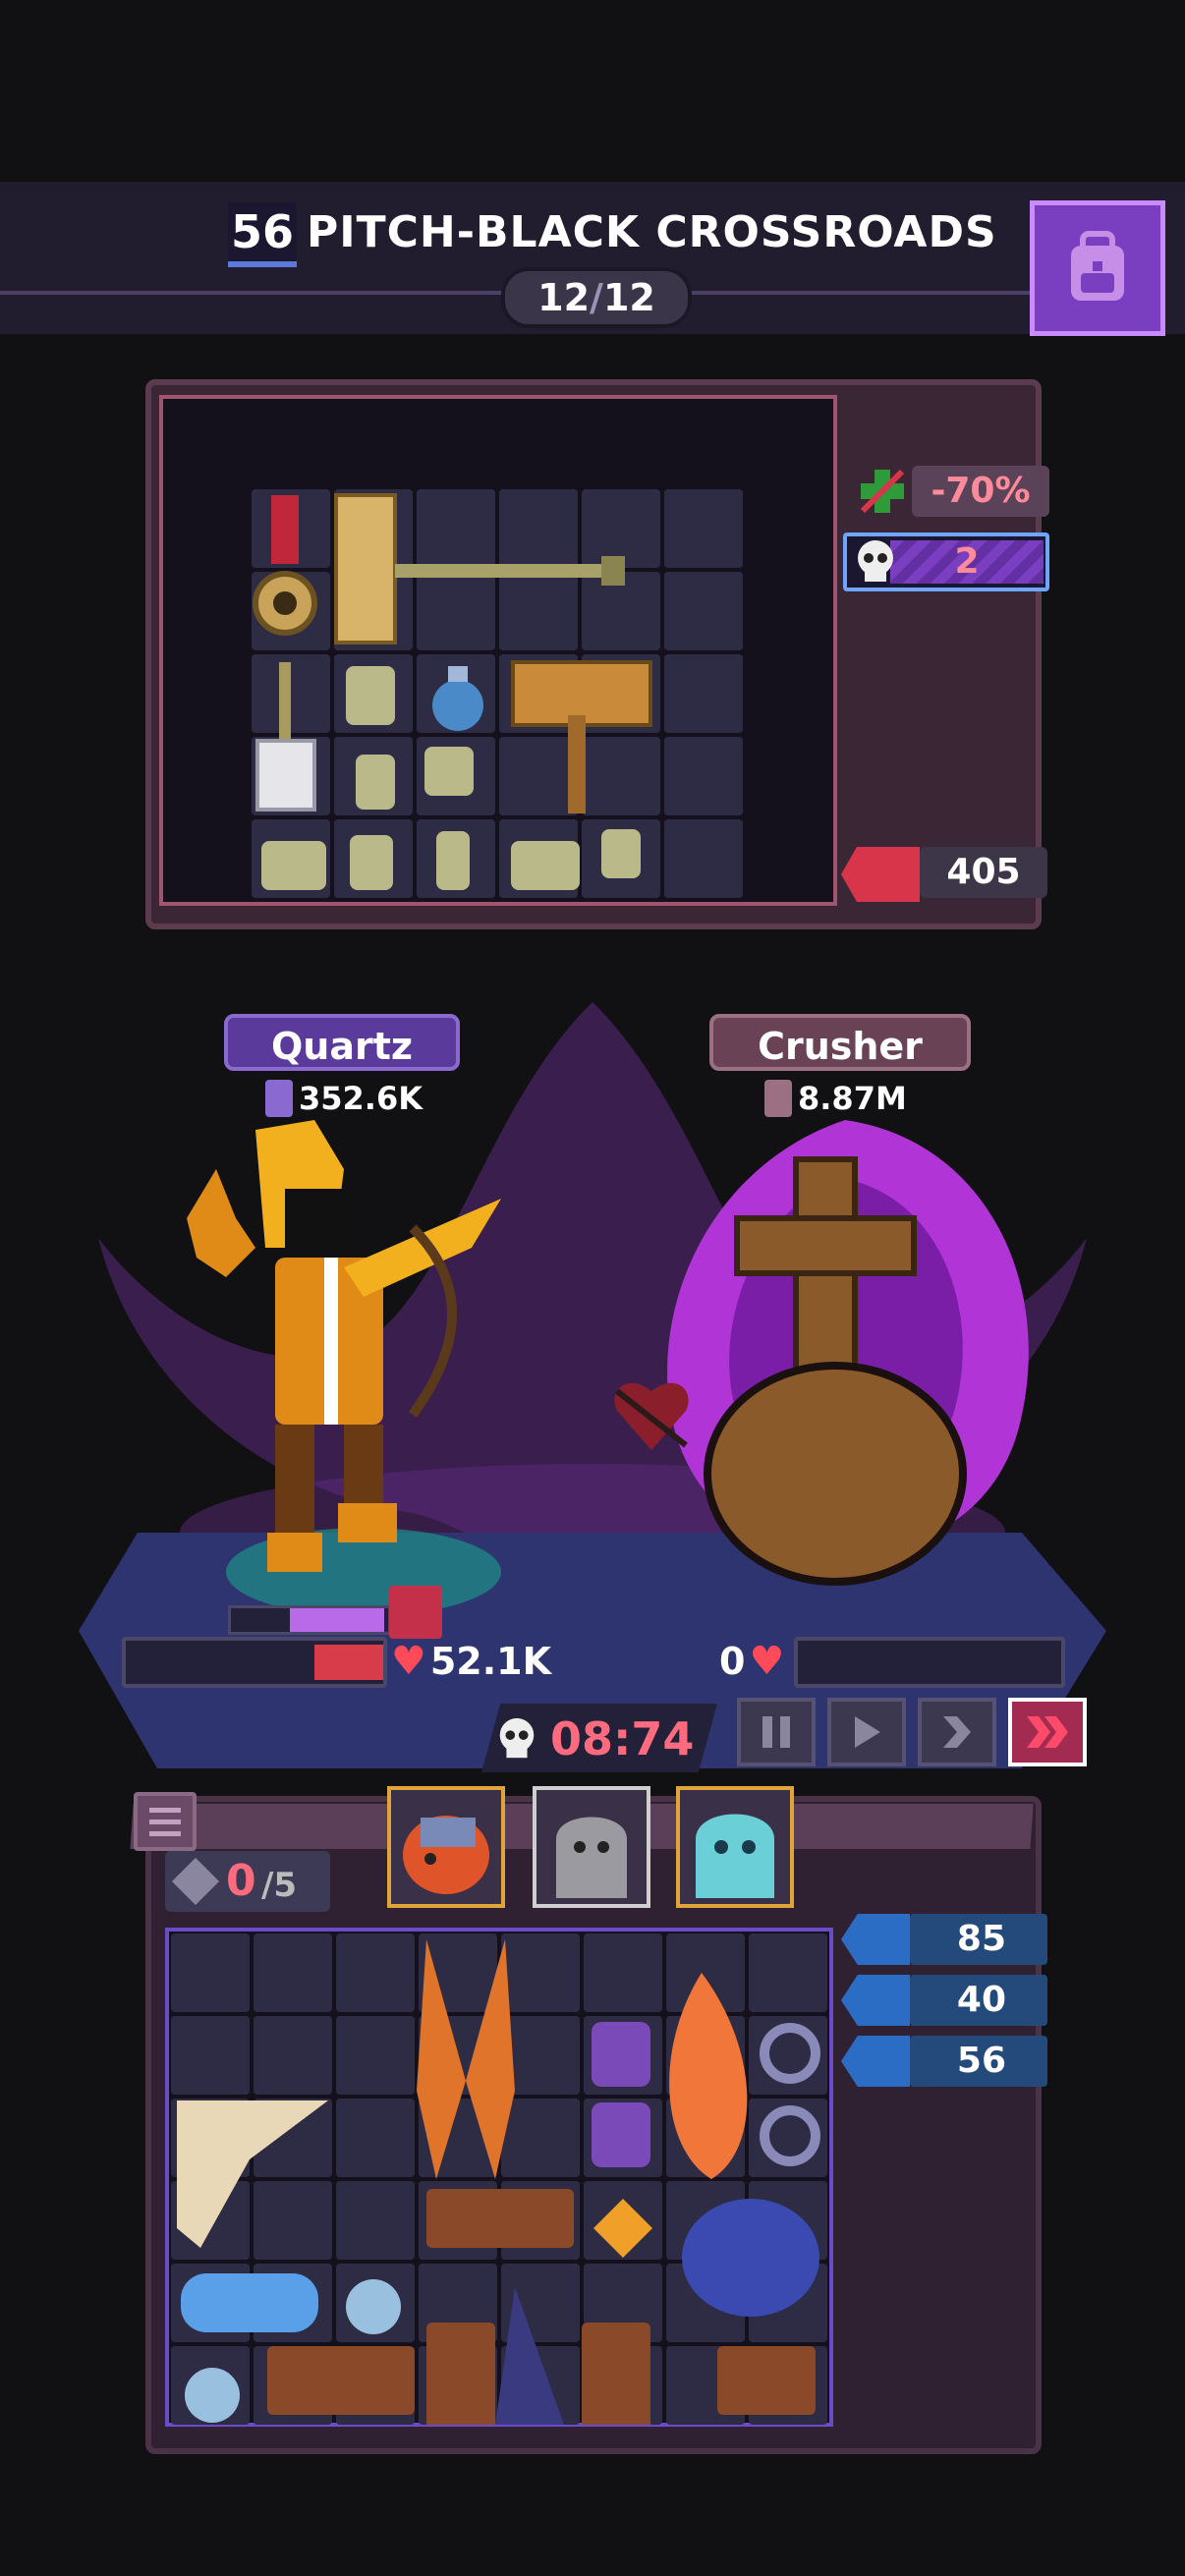  Describe the element at coordinates (344, 1346) in the screenshot. I see `player-character-quartz` at that location.